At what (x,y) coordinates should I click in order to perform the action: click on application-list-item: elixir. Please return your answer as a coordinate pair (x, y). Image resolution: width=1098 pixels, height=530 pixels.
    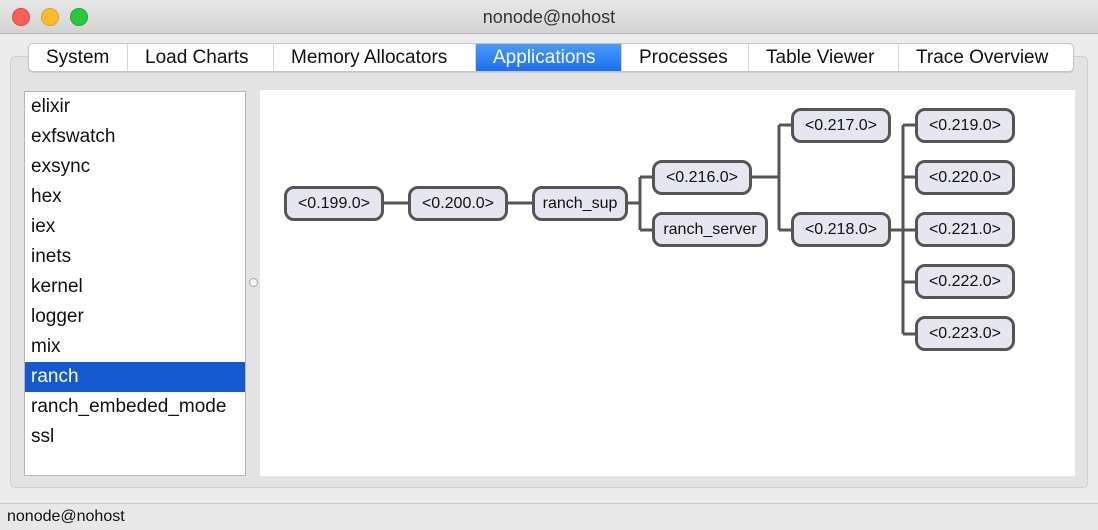
    Looking at the image, I should click on (135, 107).